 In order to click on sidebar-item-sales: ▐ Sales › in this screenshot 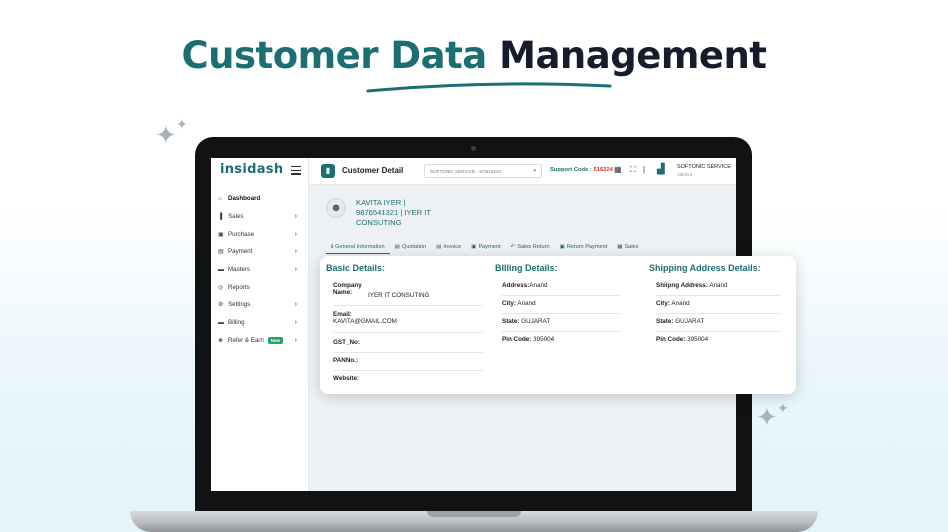, I will do `click(260, 217)`.